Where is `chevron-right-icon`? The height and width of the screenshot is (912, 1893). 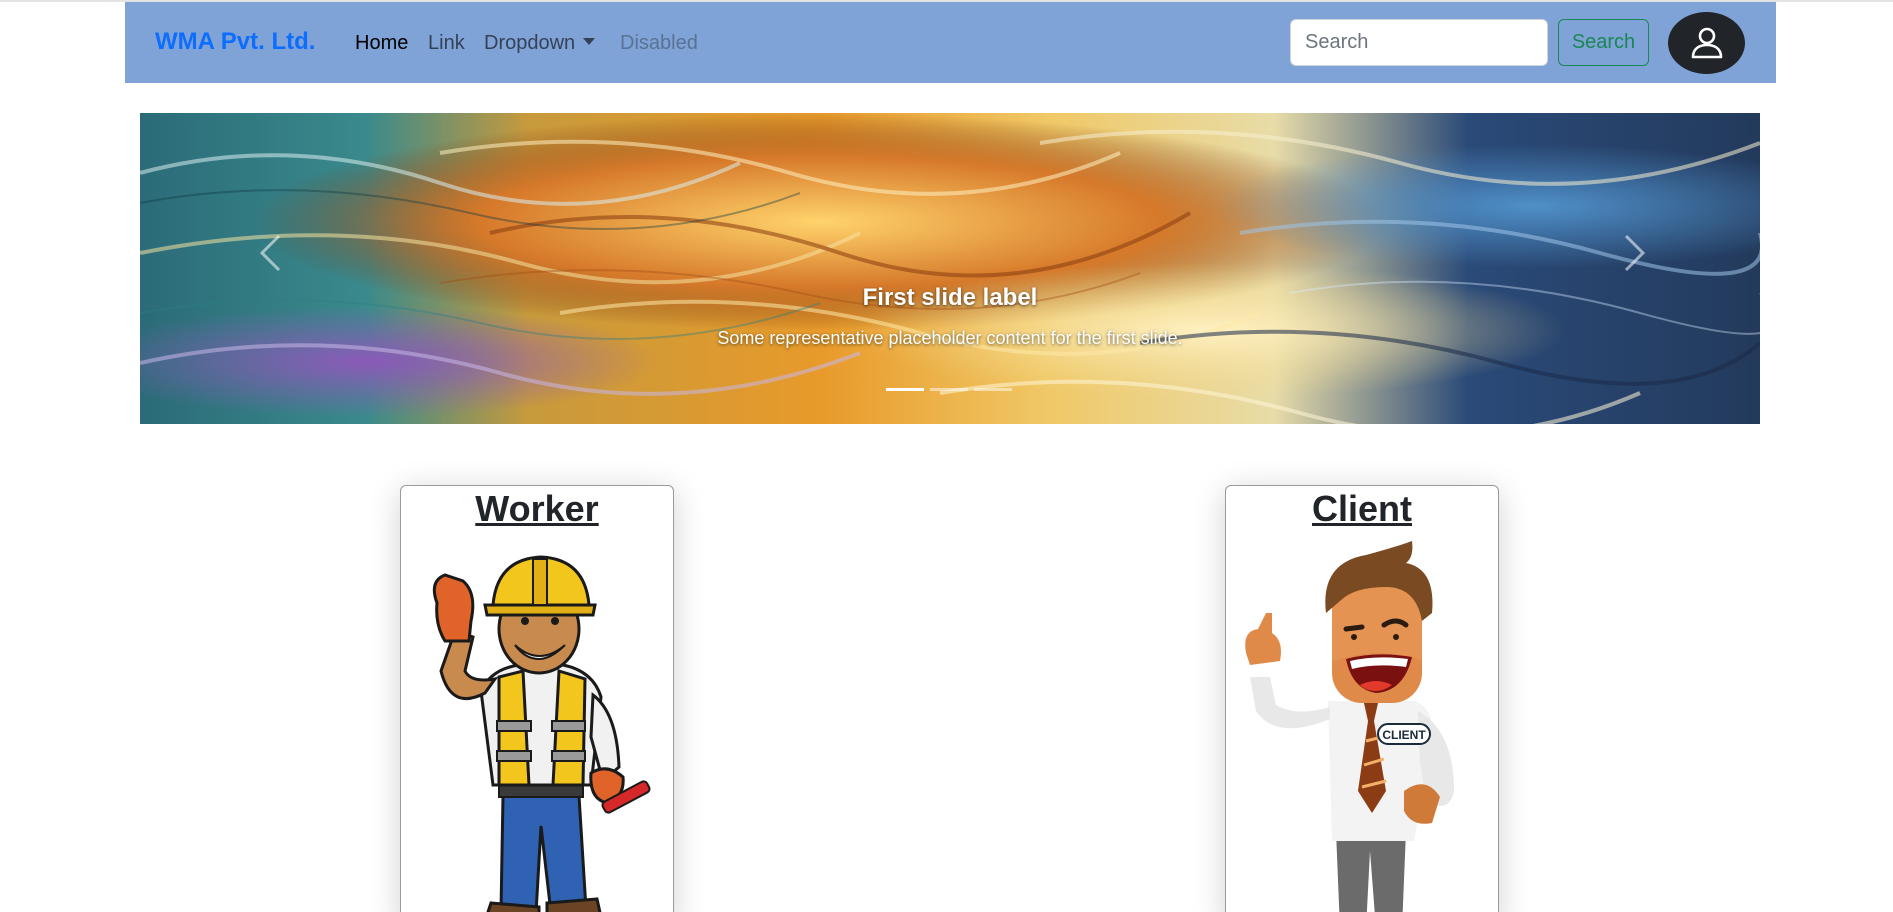
chevron-right-icon is located at coordinates (1635, 253).